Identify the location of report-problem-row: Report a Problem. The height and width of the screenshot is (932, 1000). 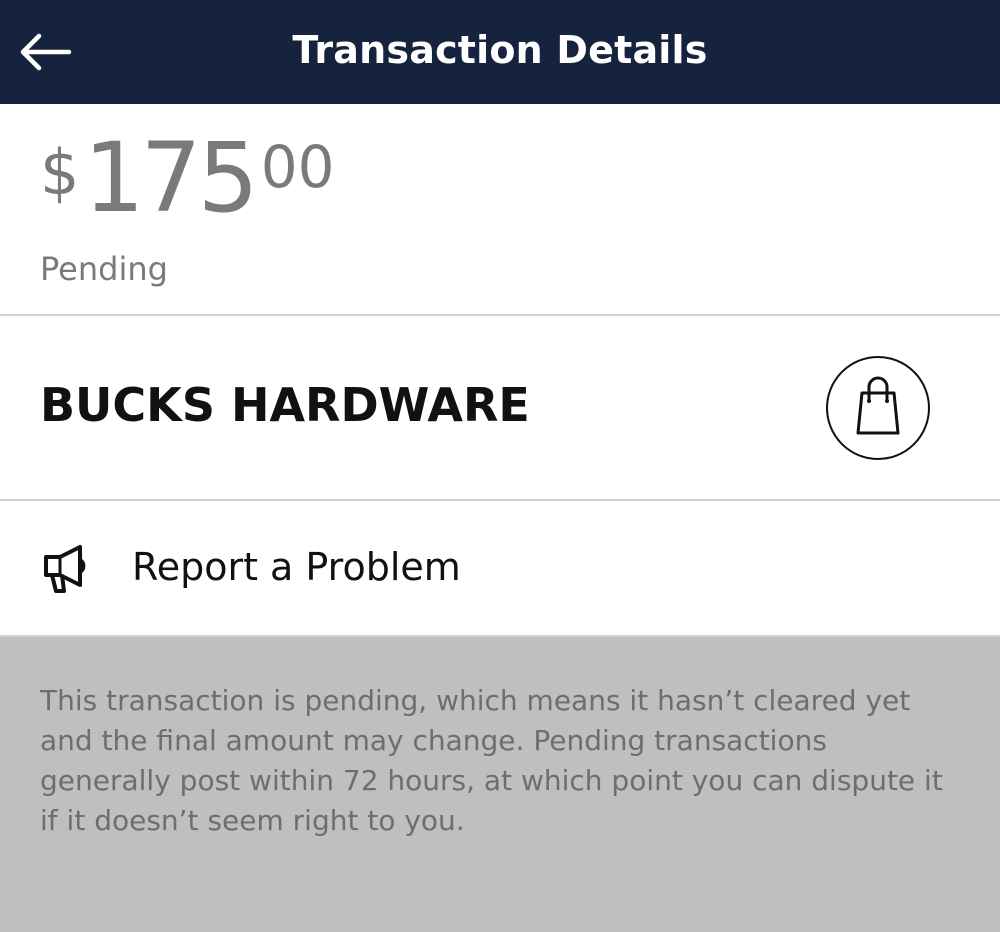
(500, 569).